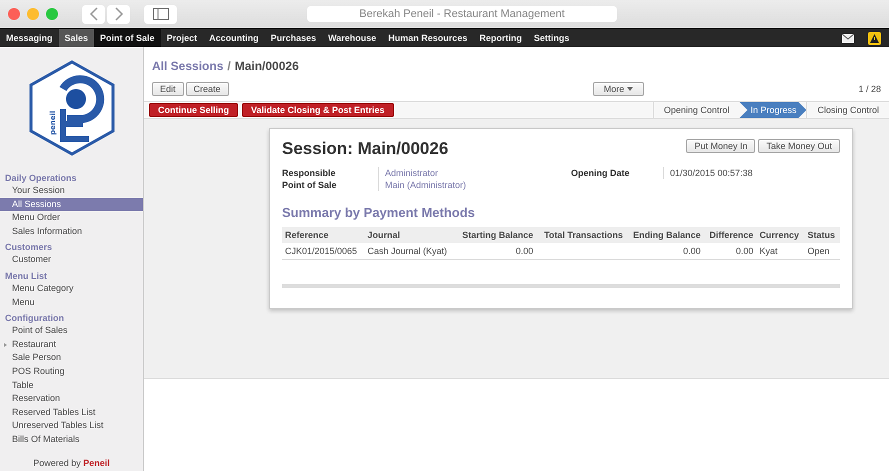 The image size is (889, 471). Describe the element at coordinates (848, 38) in the screenshot. I see `mail-icon` at that location.